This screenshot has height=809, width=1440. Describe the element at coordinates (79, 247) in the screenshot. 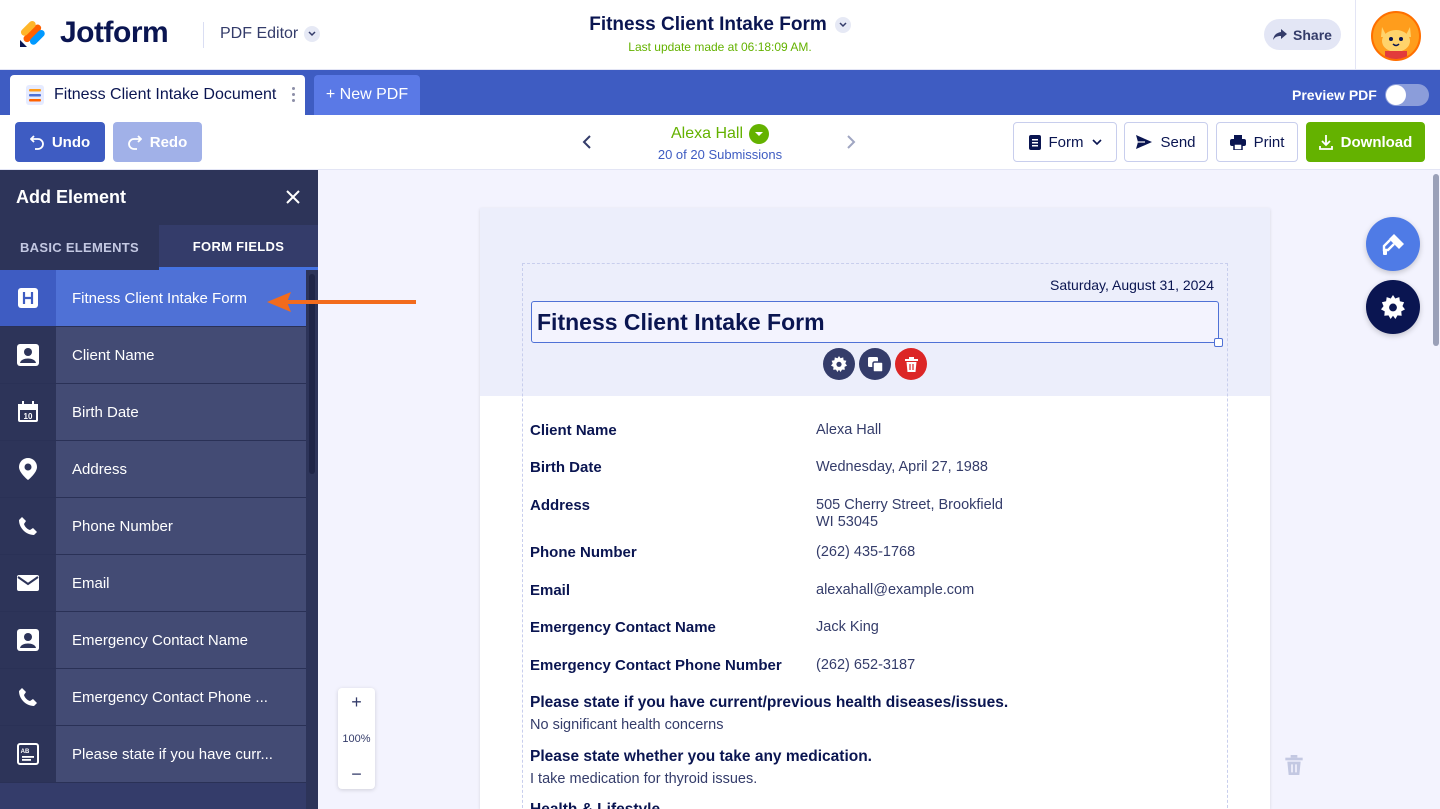

I see `tab-basic-elements: BASIC ELEMENTS` at that location.